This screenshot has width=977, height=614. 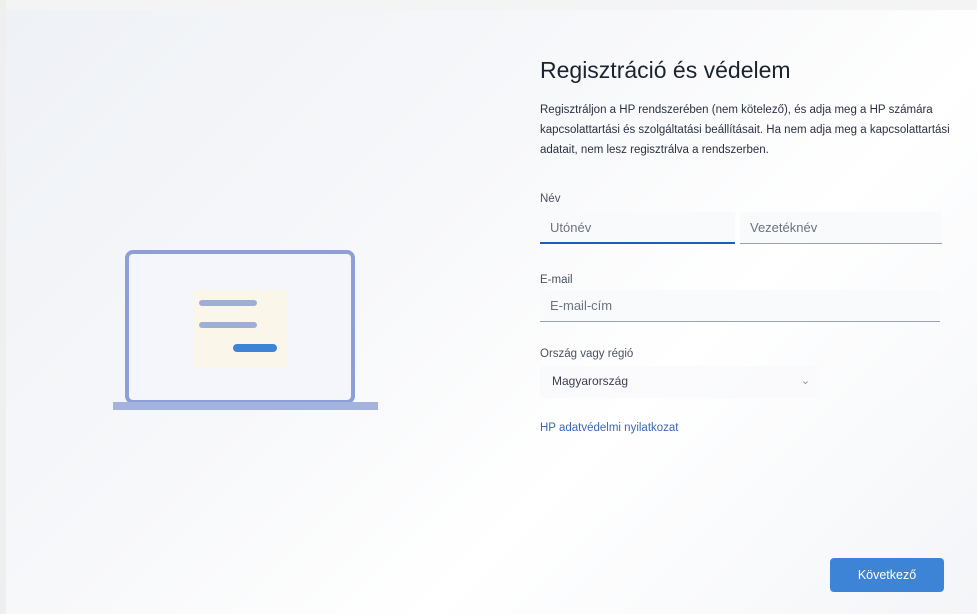 What do you see at coordinates (556, 280) in the screenshot?
I see `email-label: E-mail` at bounding box center [556, 280].